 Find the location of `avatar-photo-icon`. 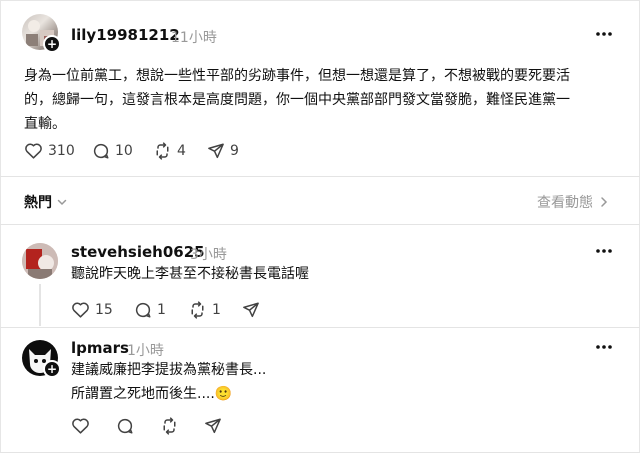

avatar-photo-icon is located at coordinates (40, 261).